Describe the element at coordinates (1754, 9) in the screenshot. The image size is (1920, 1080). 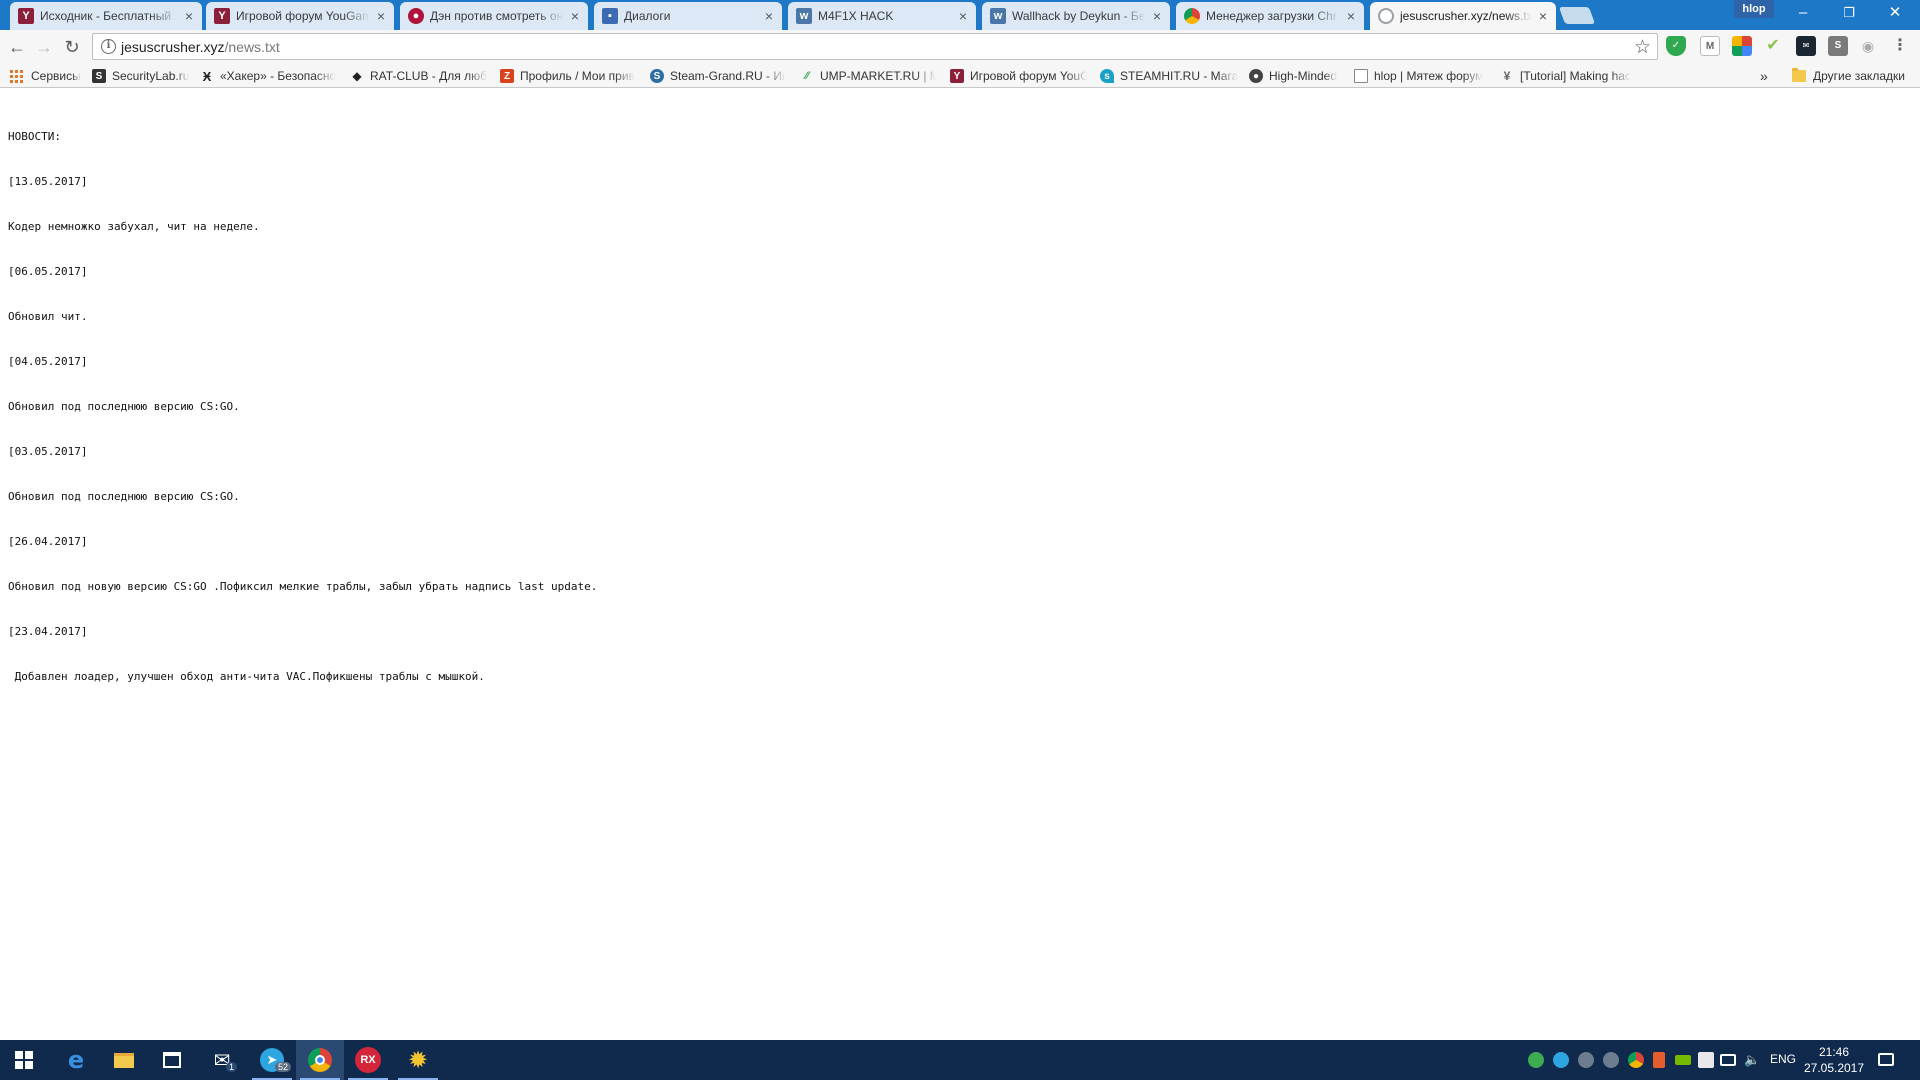
I see `profile-badge: hlop` at that location.